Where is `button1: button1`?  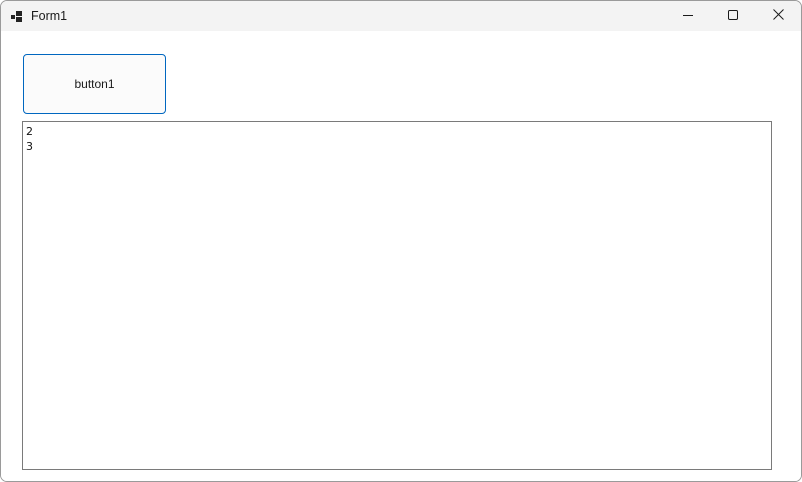
button1: button1 is located at coordinates (94, 84).